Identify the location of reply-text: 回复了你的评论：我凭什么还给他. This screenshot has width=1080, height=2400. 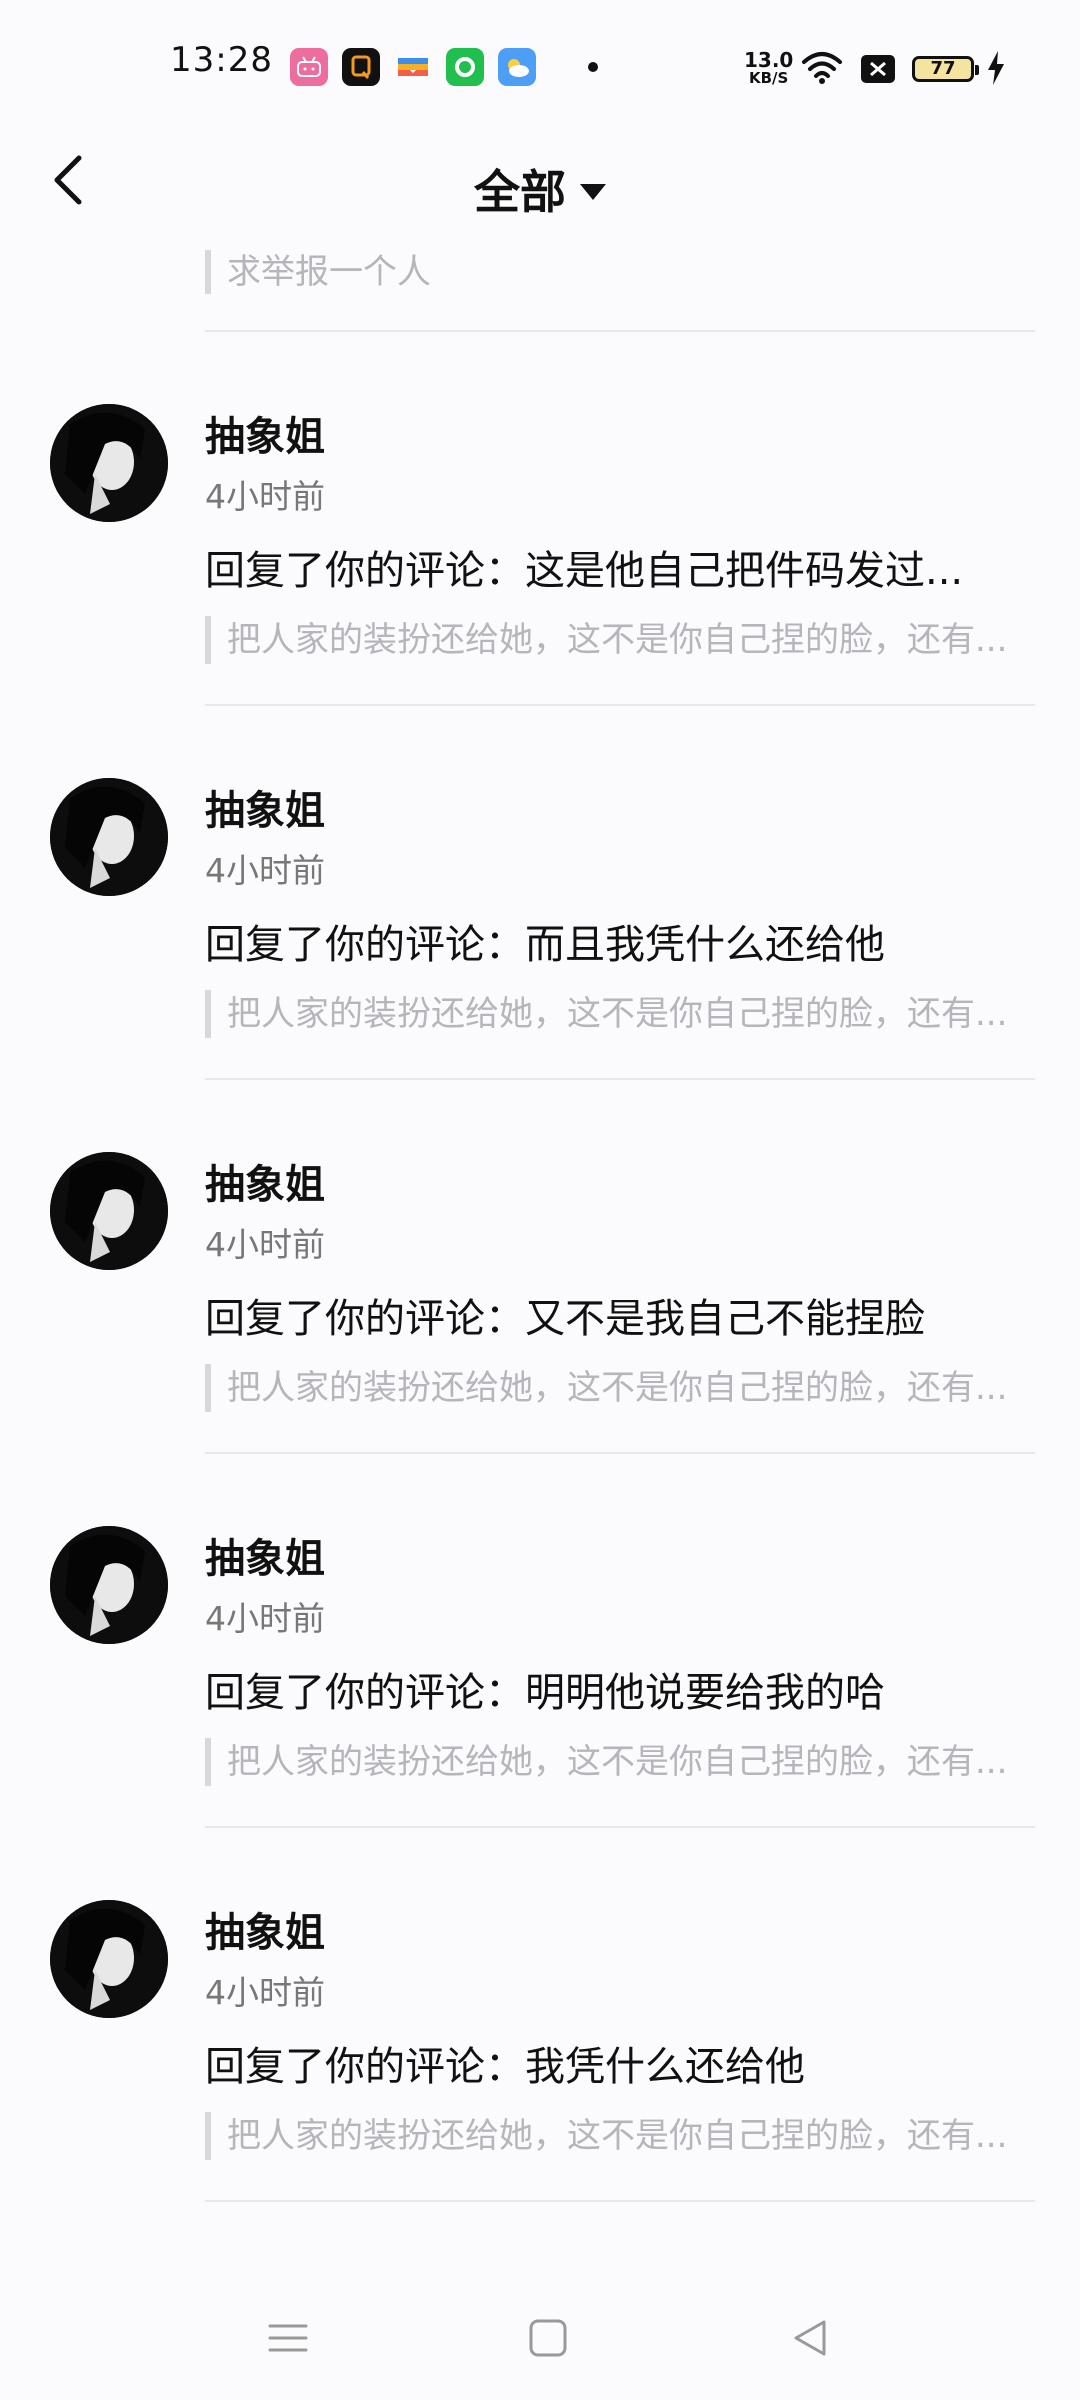
(620, 2063).